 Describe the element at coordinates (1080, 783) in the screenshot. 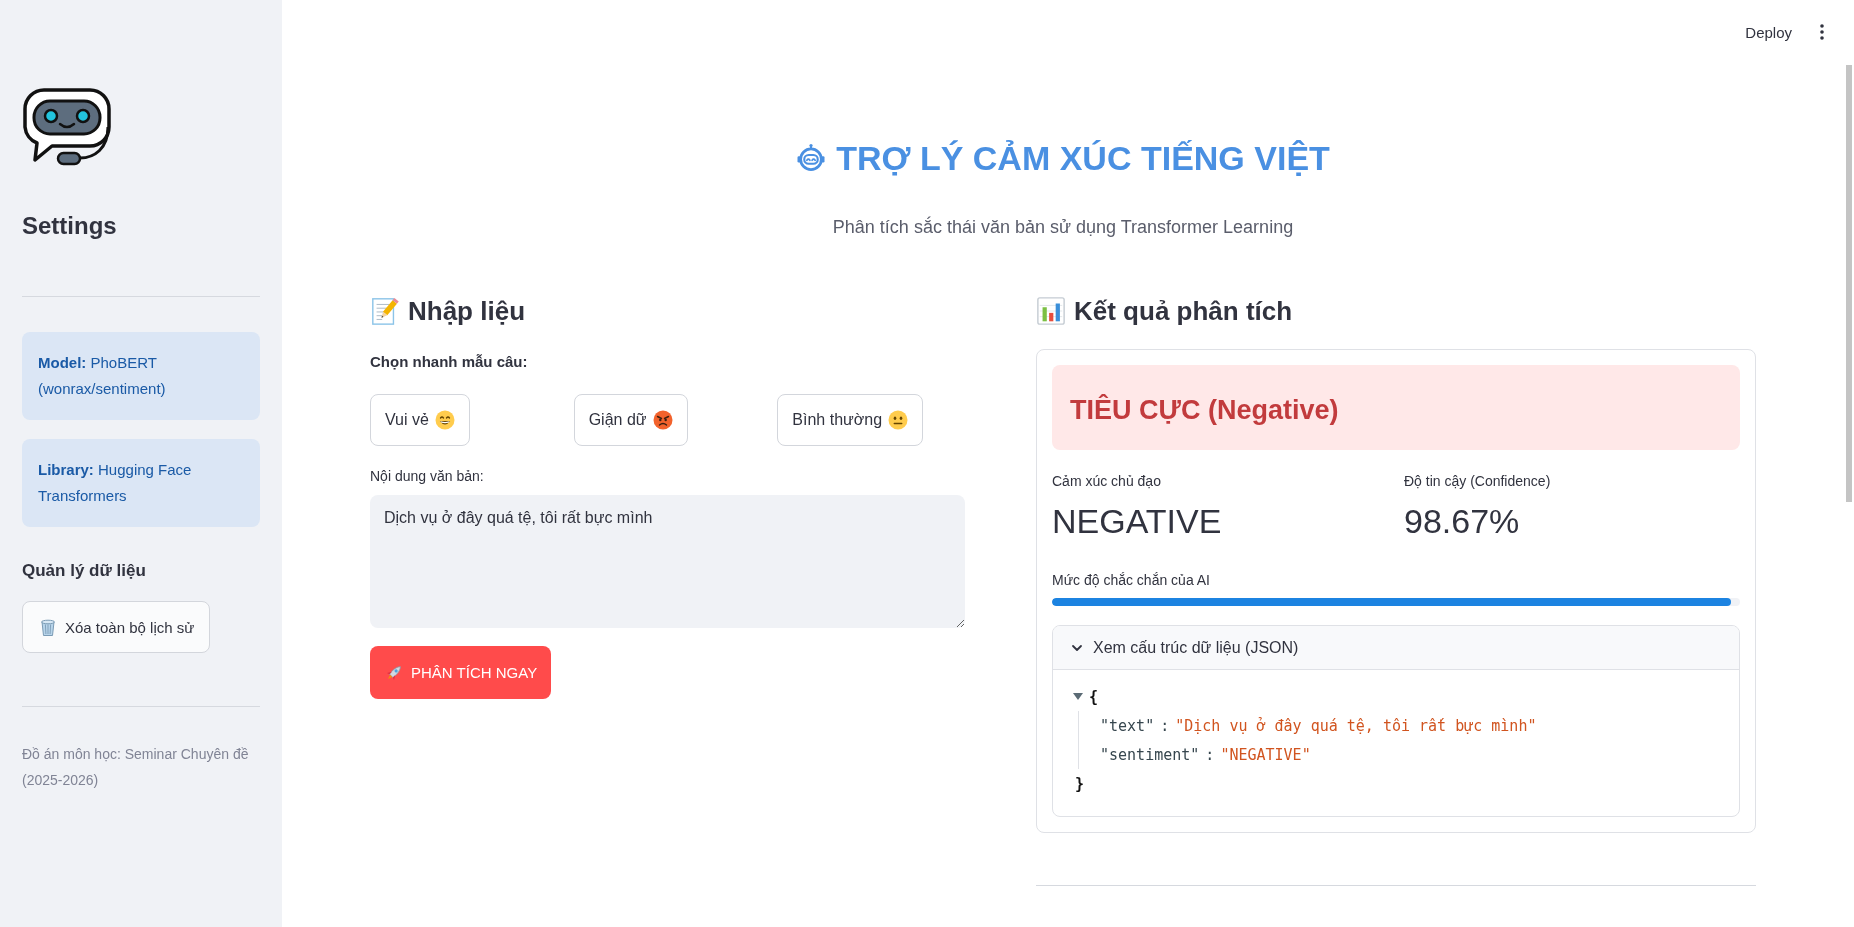

I see `json-brace: }` at that location.